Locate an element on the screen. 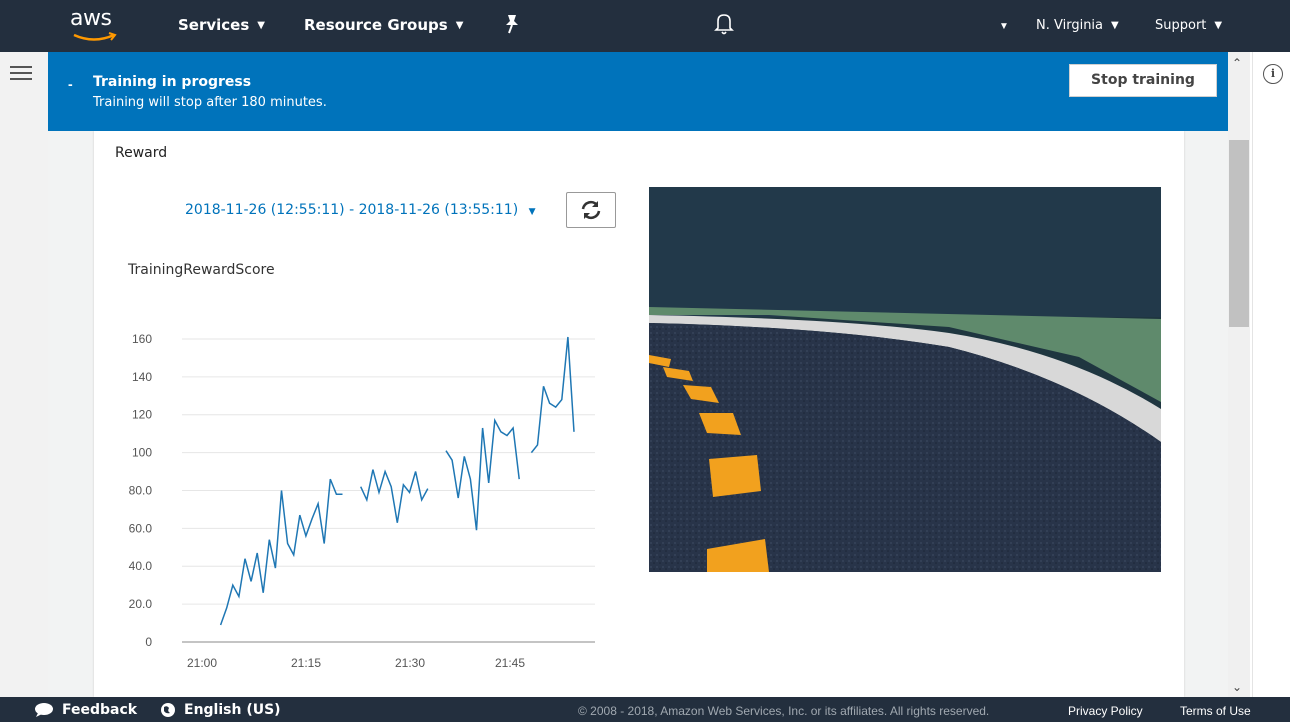  y-tick-label: 100 is located at coordinates (142, 453).